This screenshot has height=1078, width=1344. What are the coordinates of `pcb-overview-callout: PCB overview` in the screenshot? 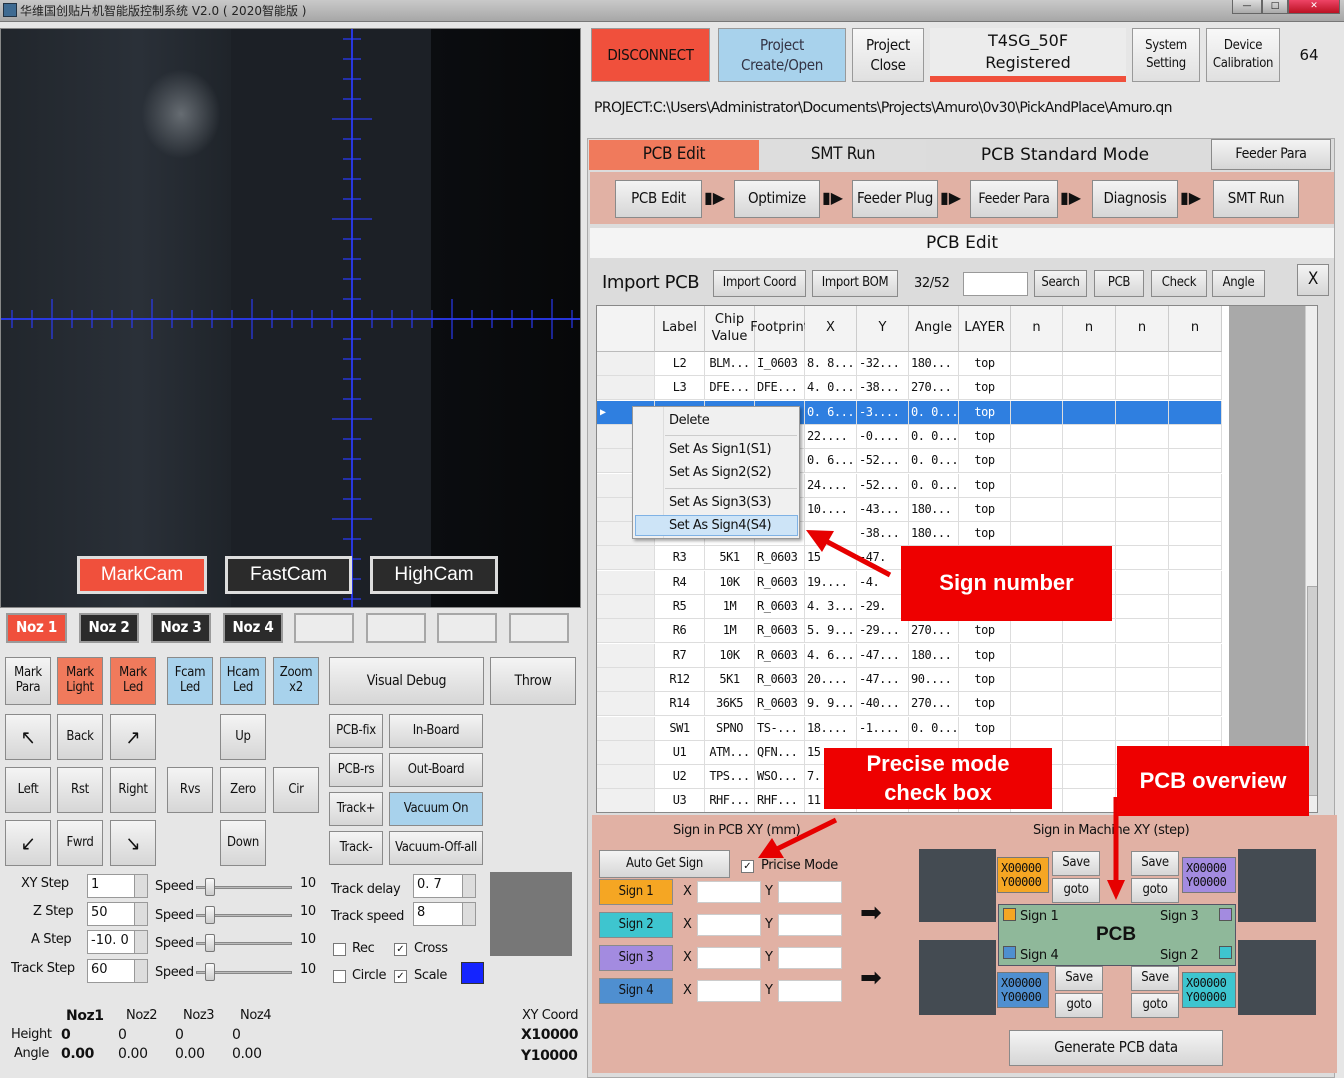 It's located at (1213, 781).